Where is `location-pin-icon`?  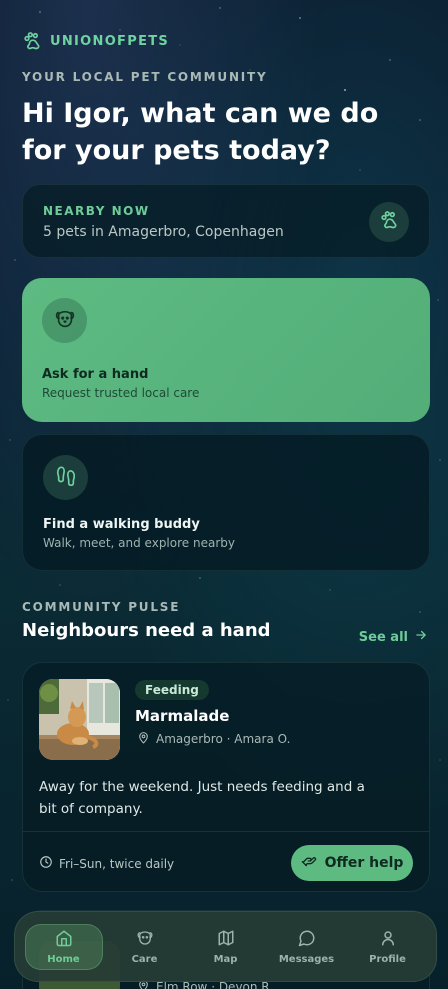
location-pin-icon is located at coordinates (143, 739).